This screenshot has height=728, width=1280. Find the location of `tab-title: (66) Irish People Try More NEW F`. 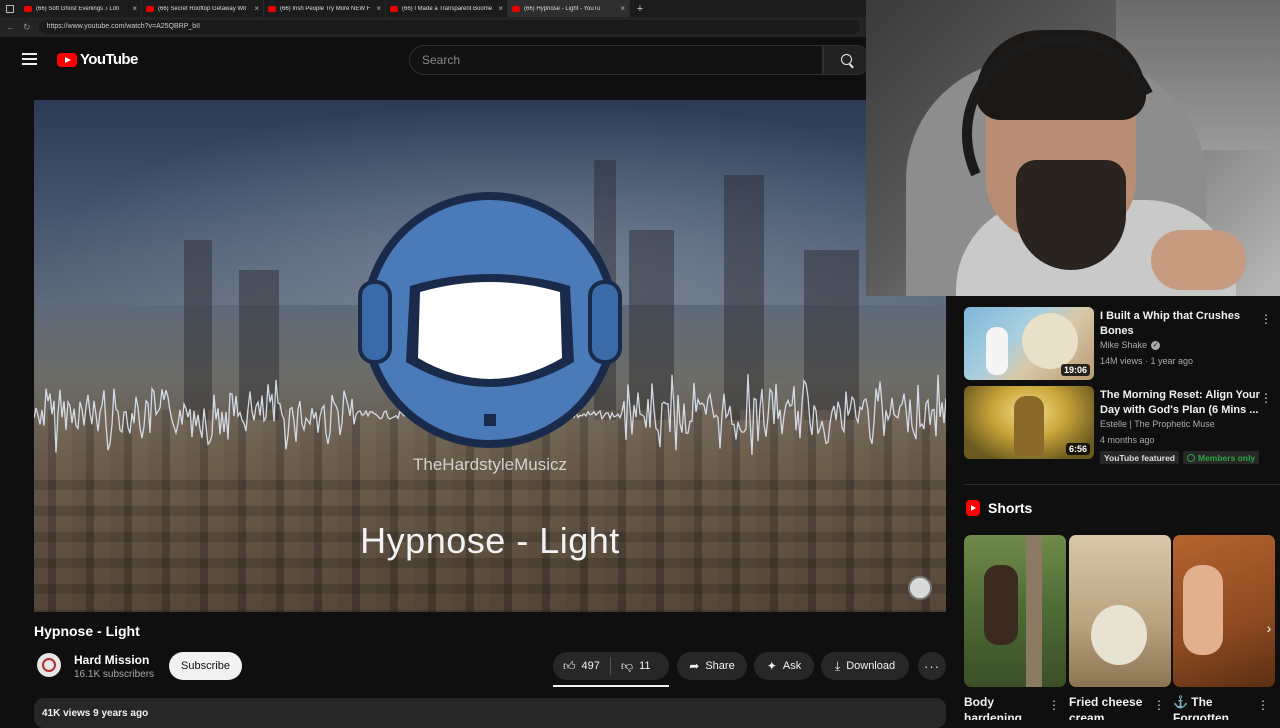

tab-title: (66) Irish People Try More NEW F is located at coordinates (325, 8).